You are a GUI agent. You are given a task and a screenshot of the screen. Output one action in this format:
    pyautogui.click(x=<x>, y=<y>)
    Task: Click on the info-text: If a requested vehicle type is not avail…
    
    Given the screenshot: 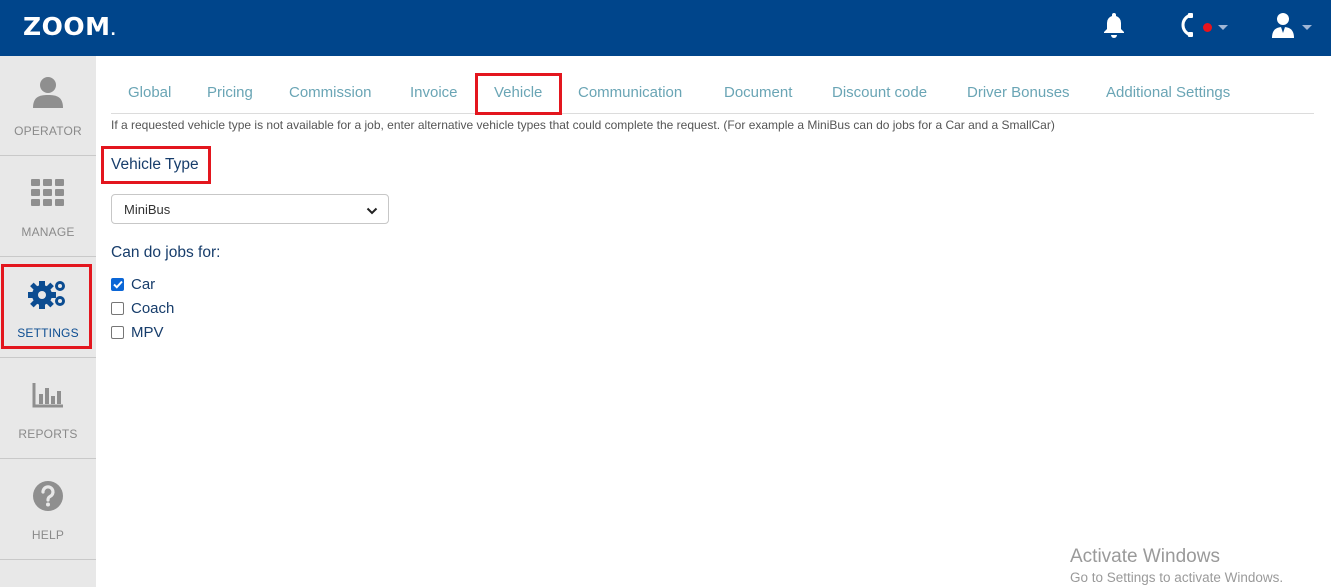 What is the action you would take?
    pyautogui.click(x=583, y=125)
    